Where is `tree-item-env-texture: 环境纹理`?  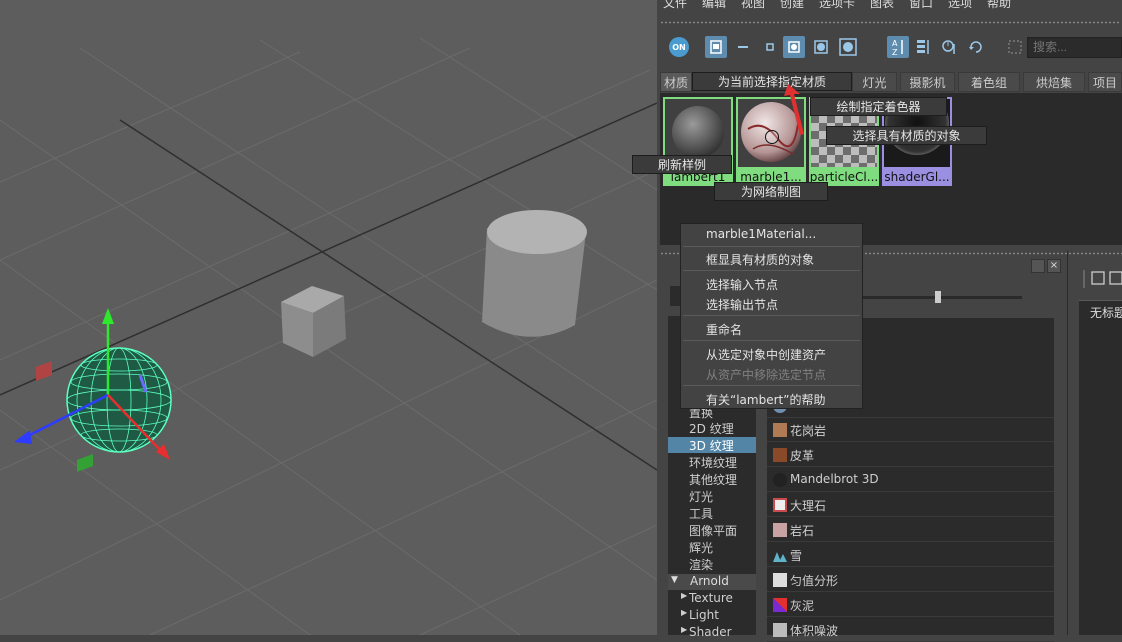
tree-item-env-texture: 环境纹理 is located at coordinates (713, 462).